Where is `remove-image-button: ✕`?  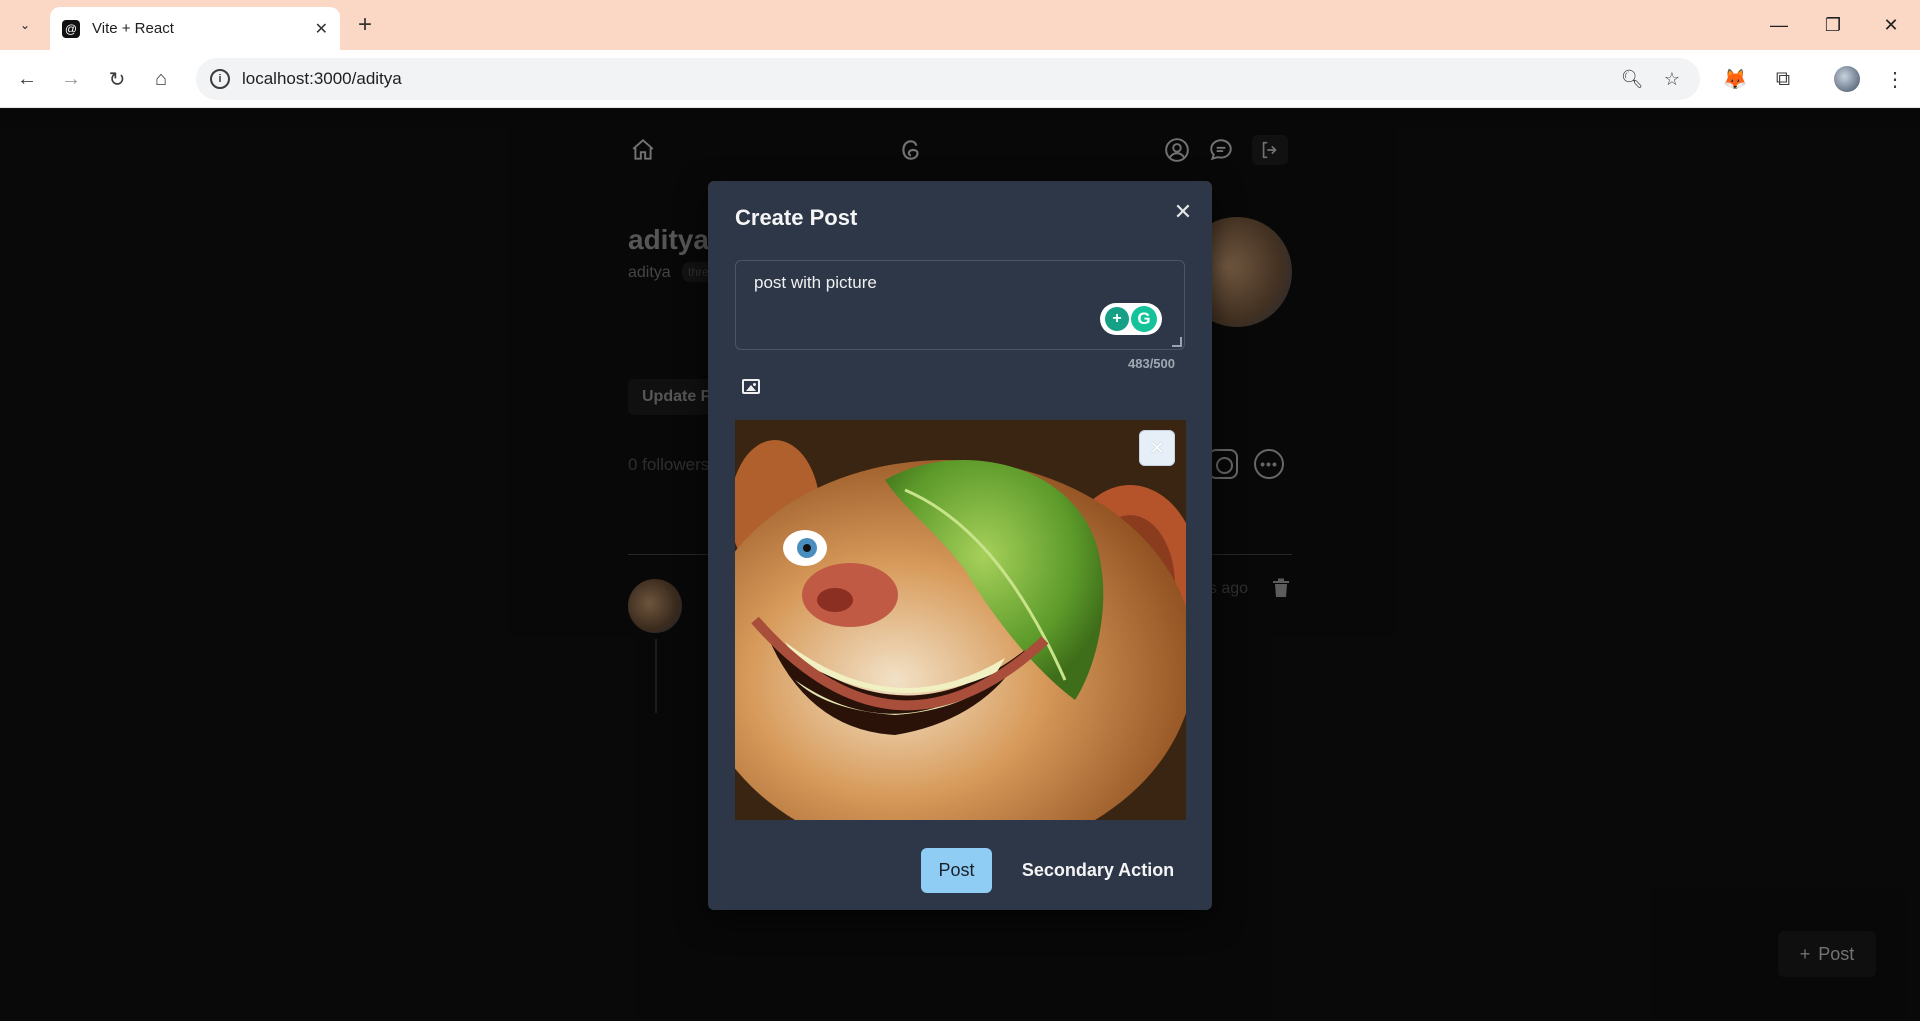 remove-image-button: ✕ is located at coordinates (1157, 448).